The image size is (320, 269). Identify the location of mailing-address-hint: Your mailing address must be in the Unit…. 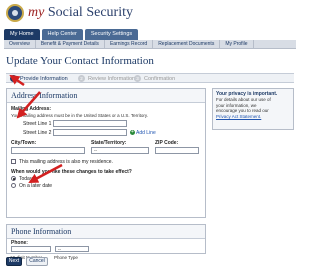
(79, 115).